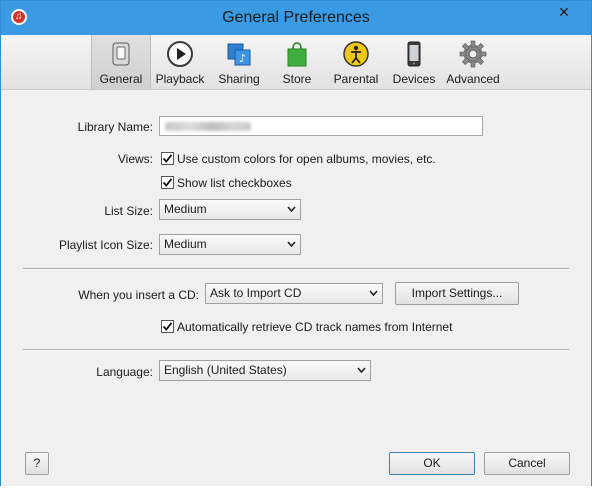 The width and height of the screenshot is (592, 494). I want to click on playlist-icon-size-value: Medium, so click(185, 244).